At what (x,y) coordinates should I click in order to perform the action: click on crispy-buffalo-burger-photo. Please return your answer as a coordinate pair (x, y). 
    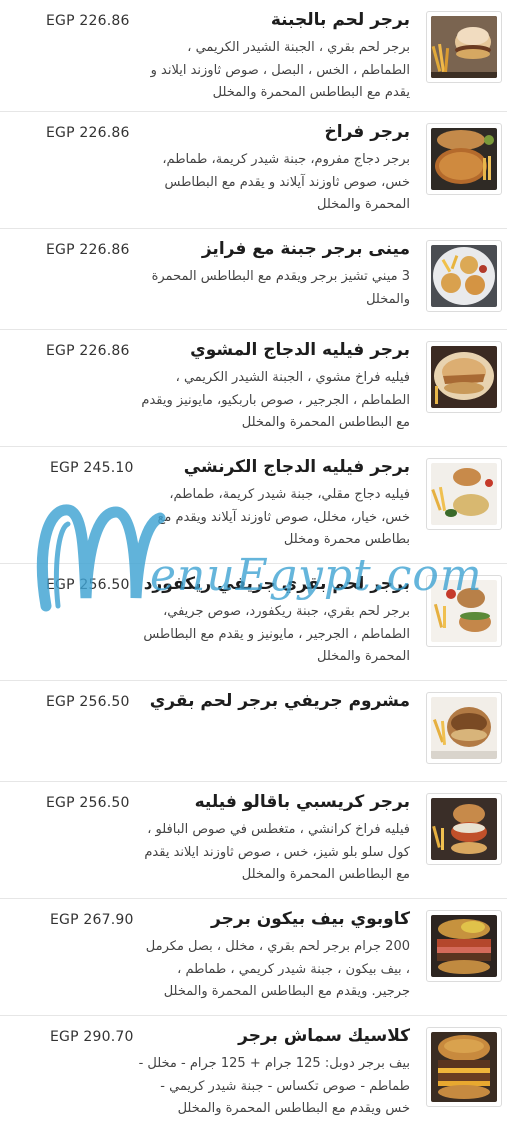
    Looking at the image, I should click on (464, 829).